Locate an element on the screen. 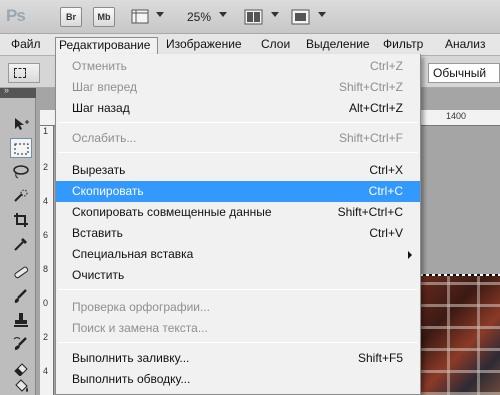 Image resolution: width=500 pixels, height=395 pixels. menu-select: Выделение is located at coordinates (338, 45).